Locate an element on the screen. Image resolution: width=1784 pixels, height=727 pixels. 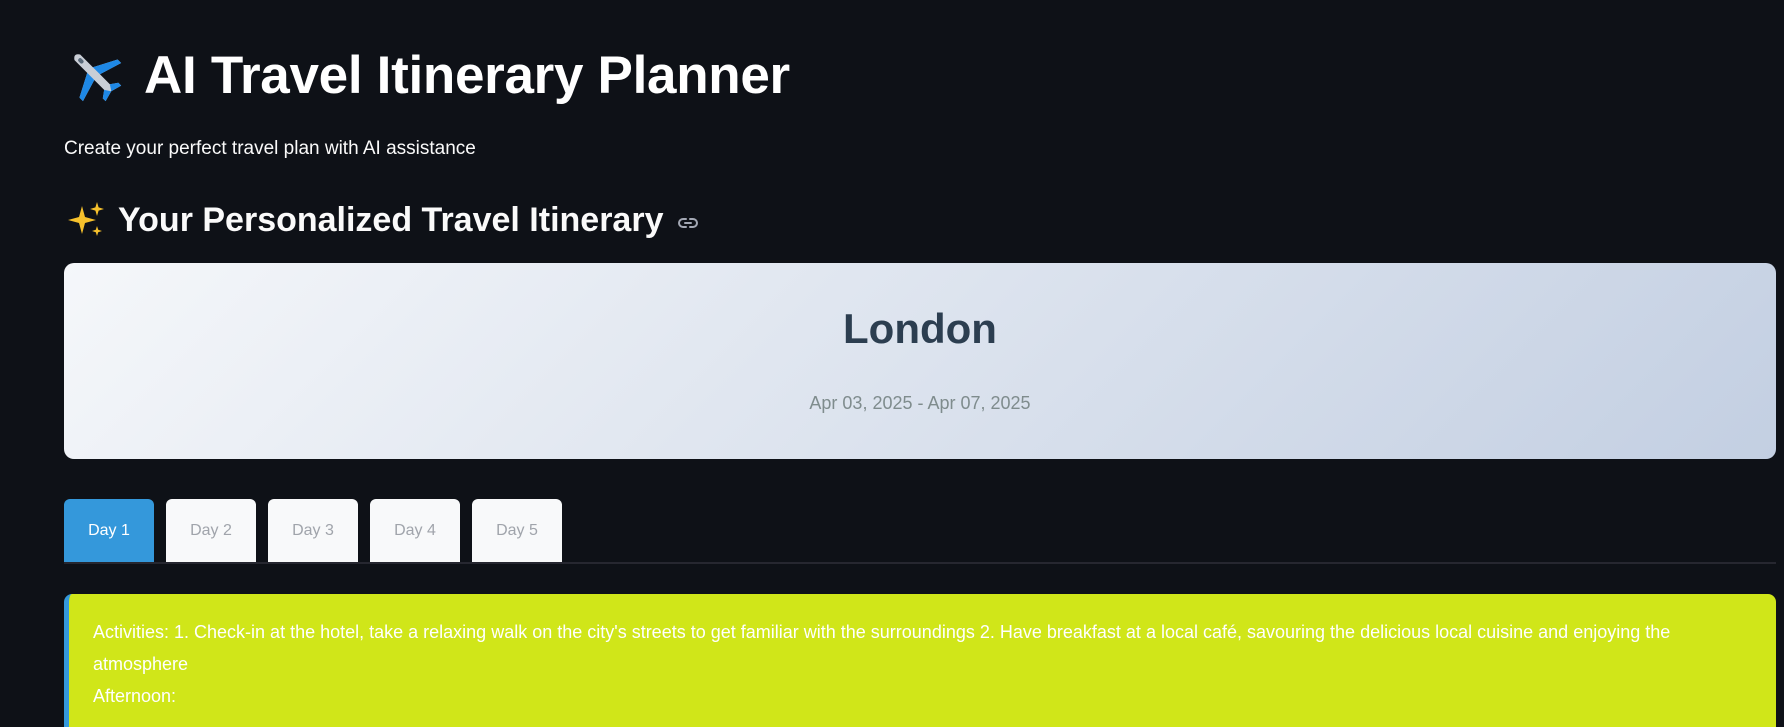
tab-day-3: Day 3 is located at coordinates (313, 531).